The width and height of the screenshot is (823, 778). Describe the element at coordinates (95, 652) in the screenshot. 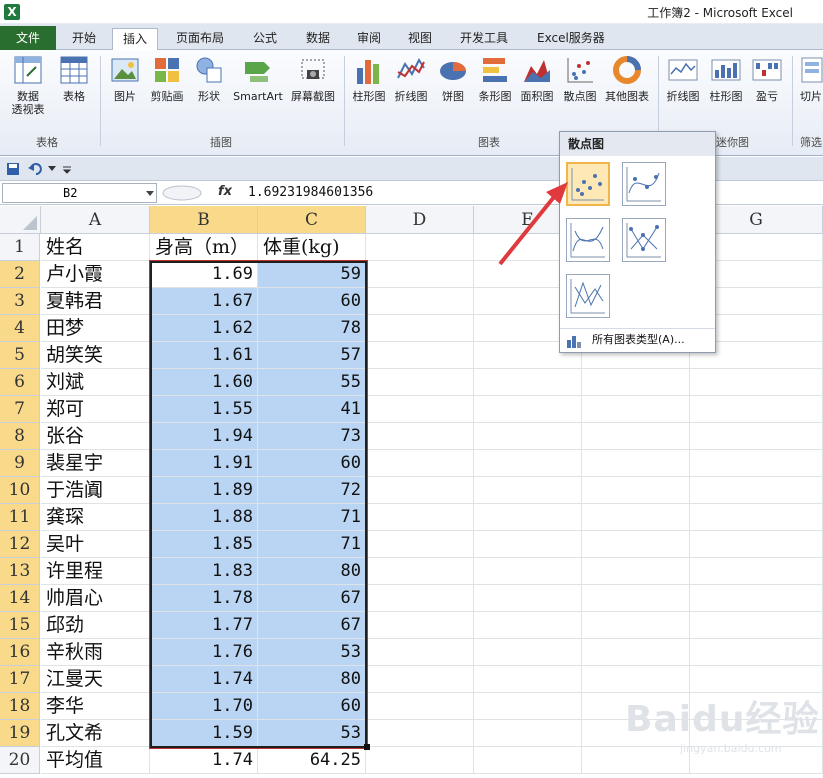

I see `cell-name: 辛秋雨` at that location.